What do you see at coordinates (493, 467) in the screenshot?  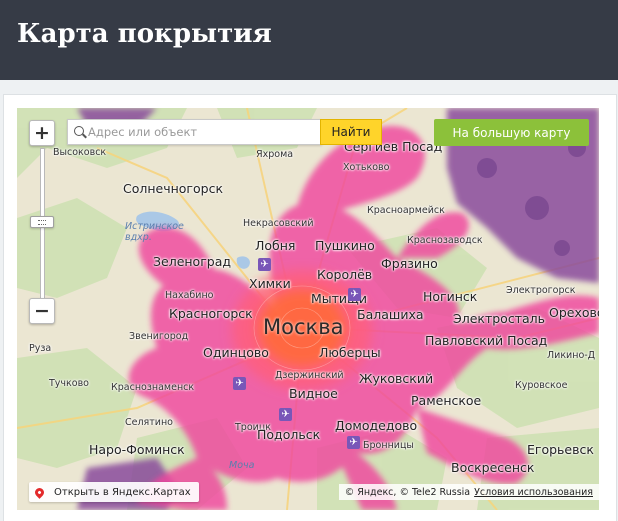 I see `map-label: Воскресенск` at bounding box center [493, 467].